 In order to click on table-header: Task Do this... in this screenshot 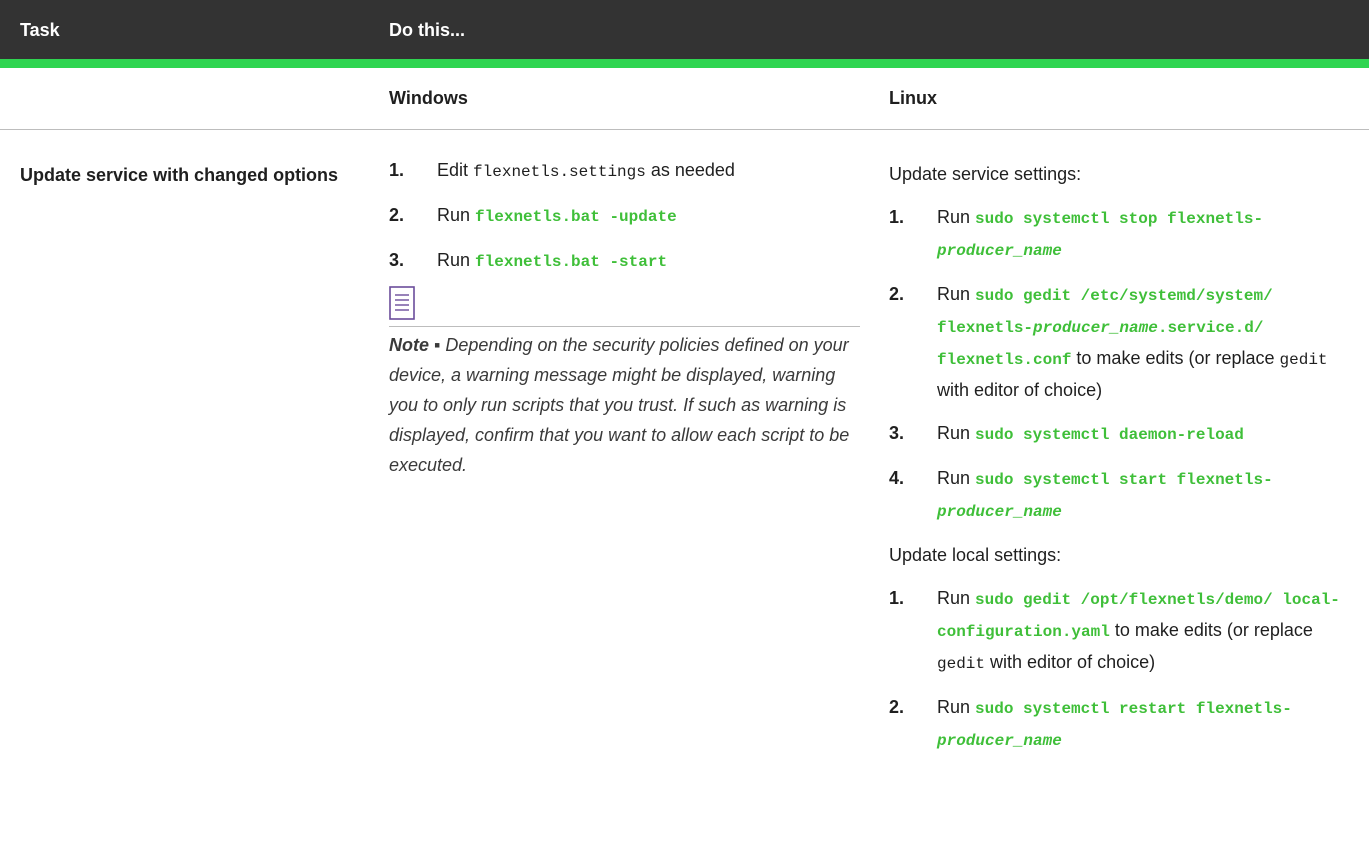, I will do `click(684, 29)`.